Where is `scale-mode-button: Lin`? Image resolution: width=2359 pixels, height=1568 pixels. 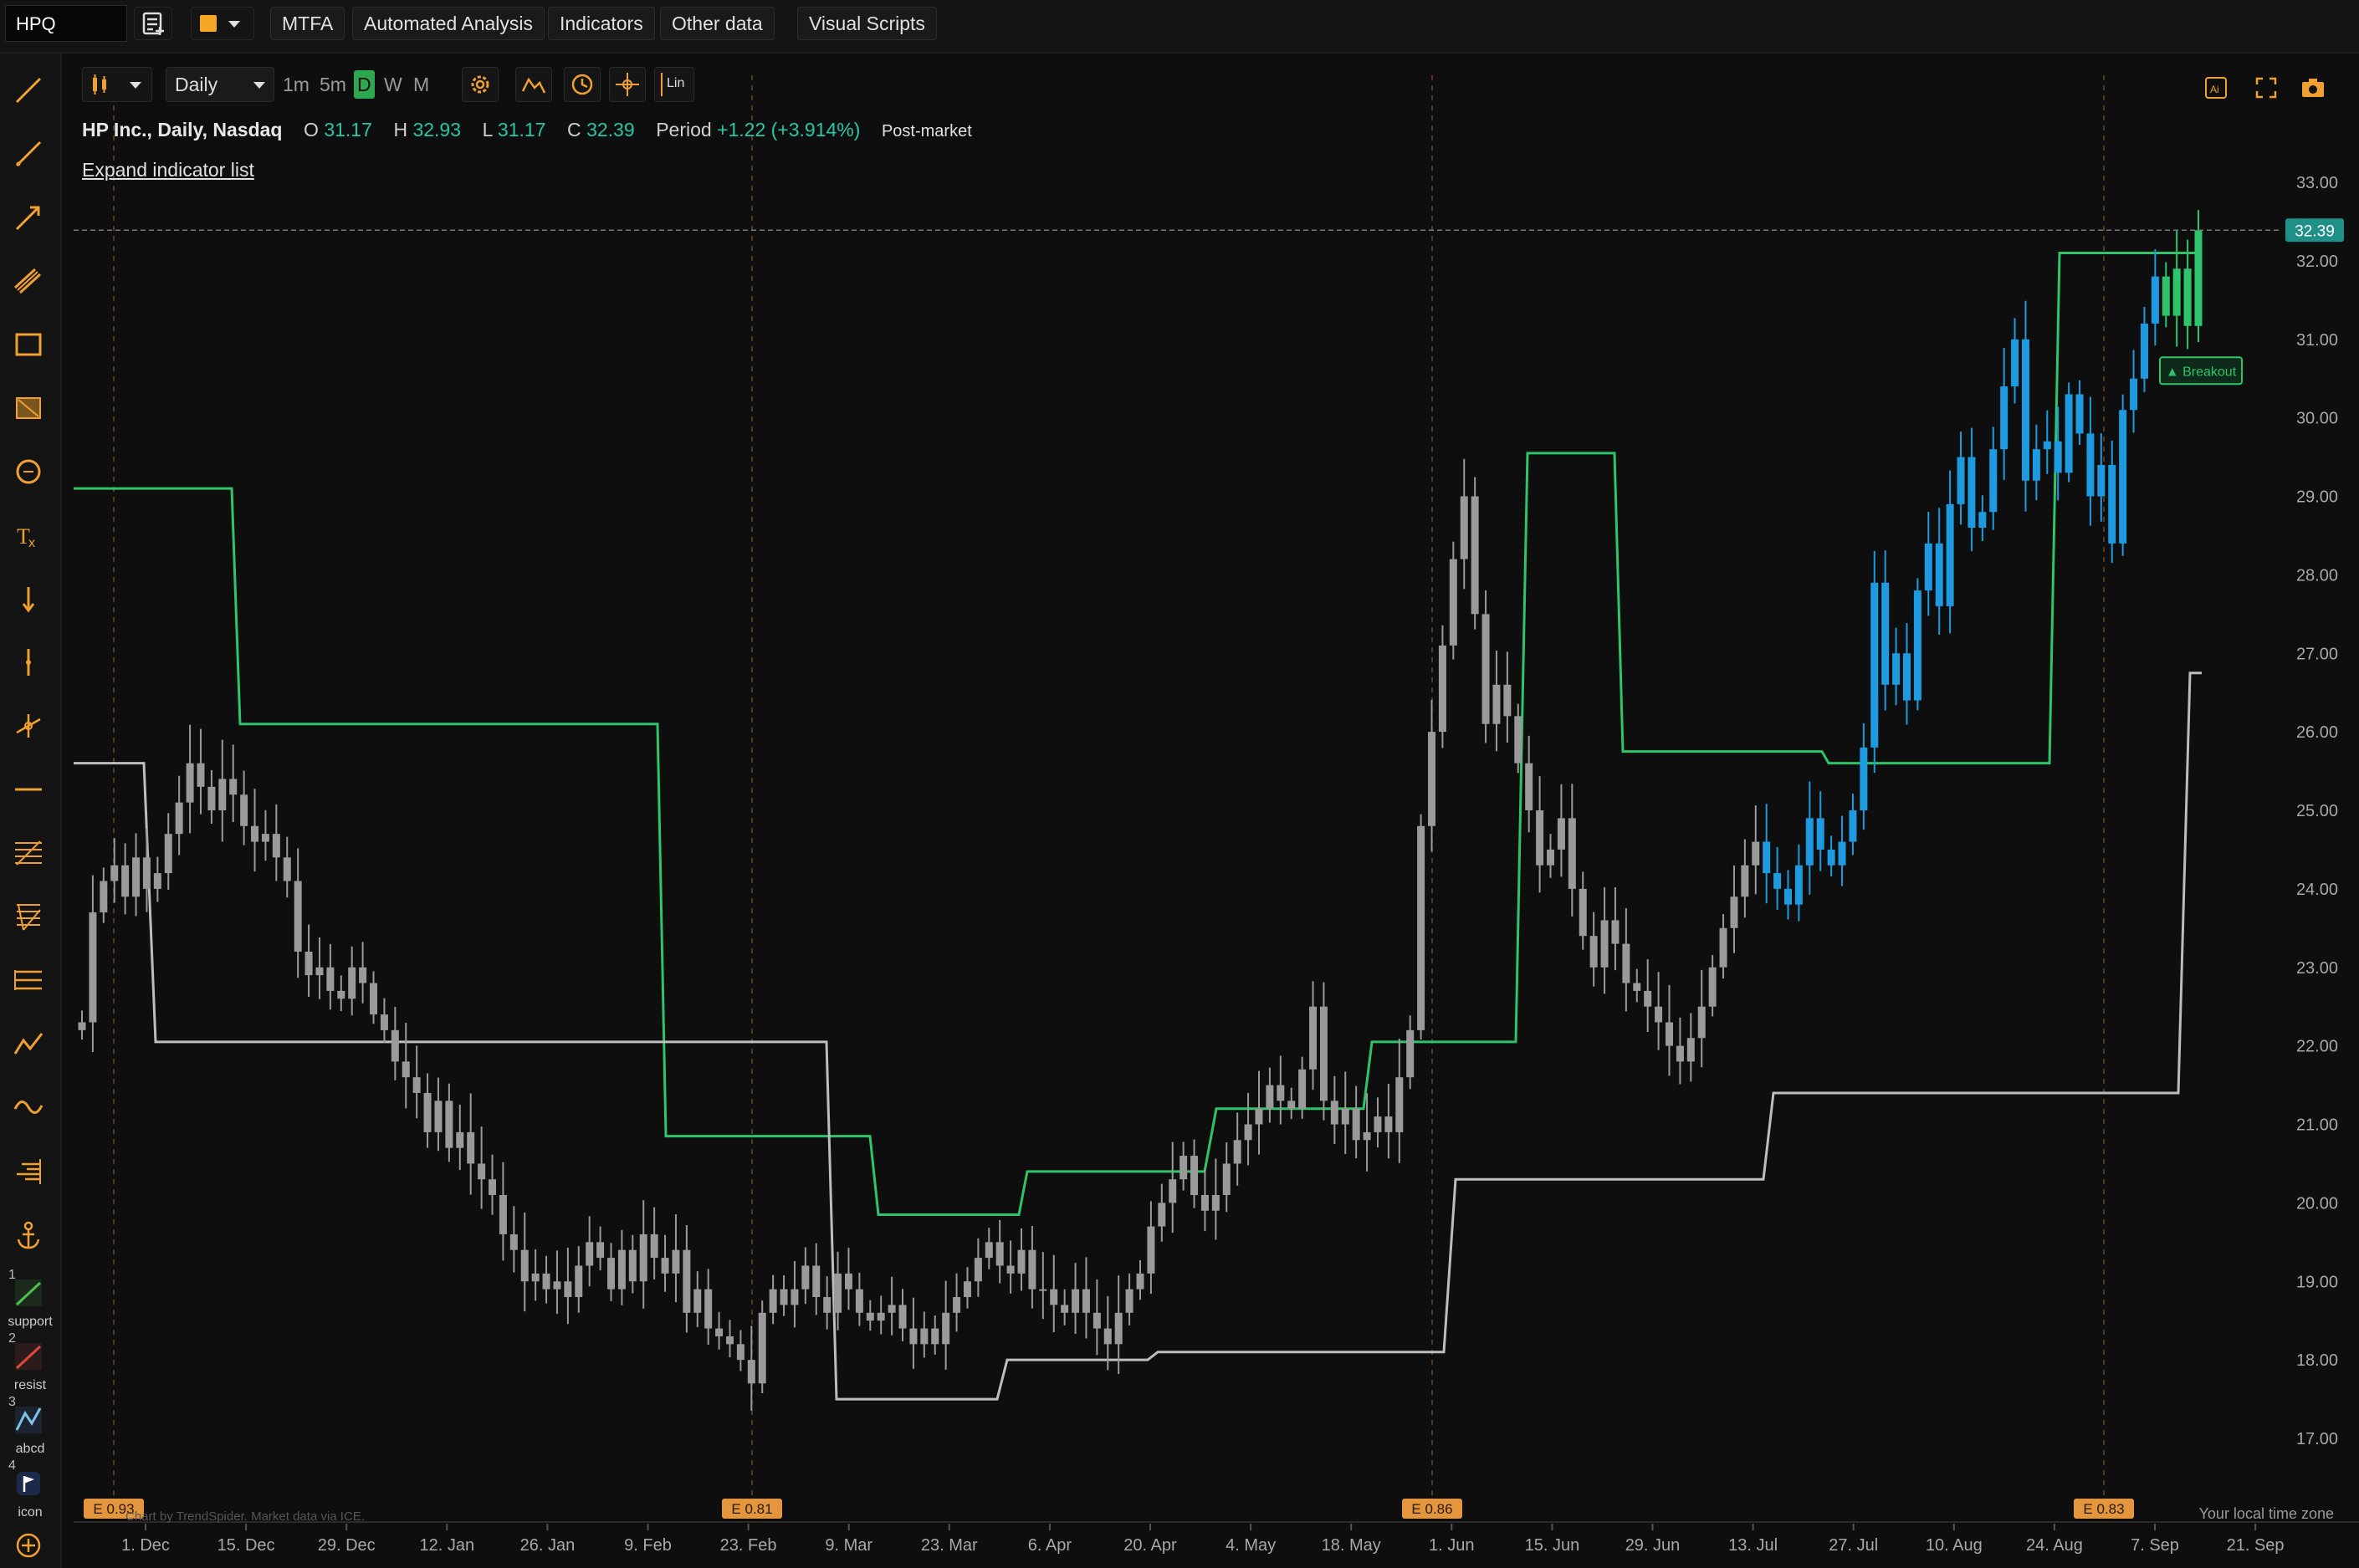 scale-mode-button: Lin is located at coordinates (674, 84).